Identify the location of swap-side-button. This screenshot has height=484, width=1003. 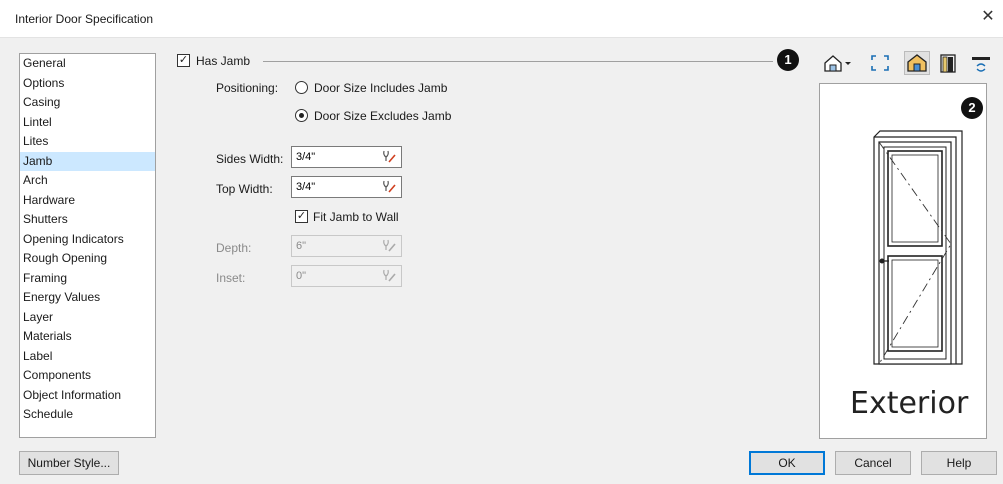
(981, 63).